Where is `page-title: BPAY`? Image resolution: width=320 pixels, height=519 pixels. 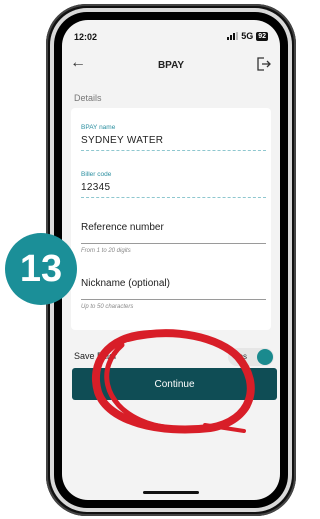 page-title: BPAY is located at coordinates (171, 65).